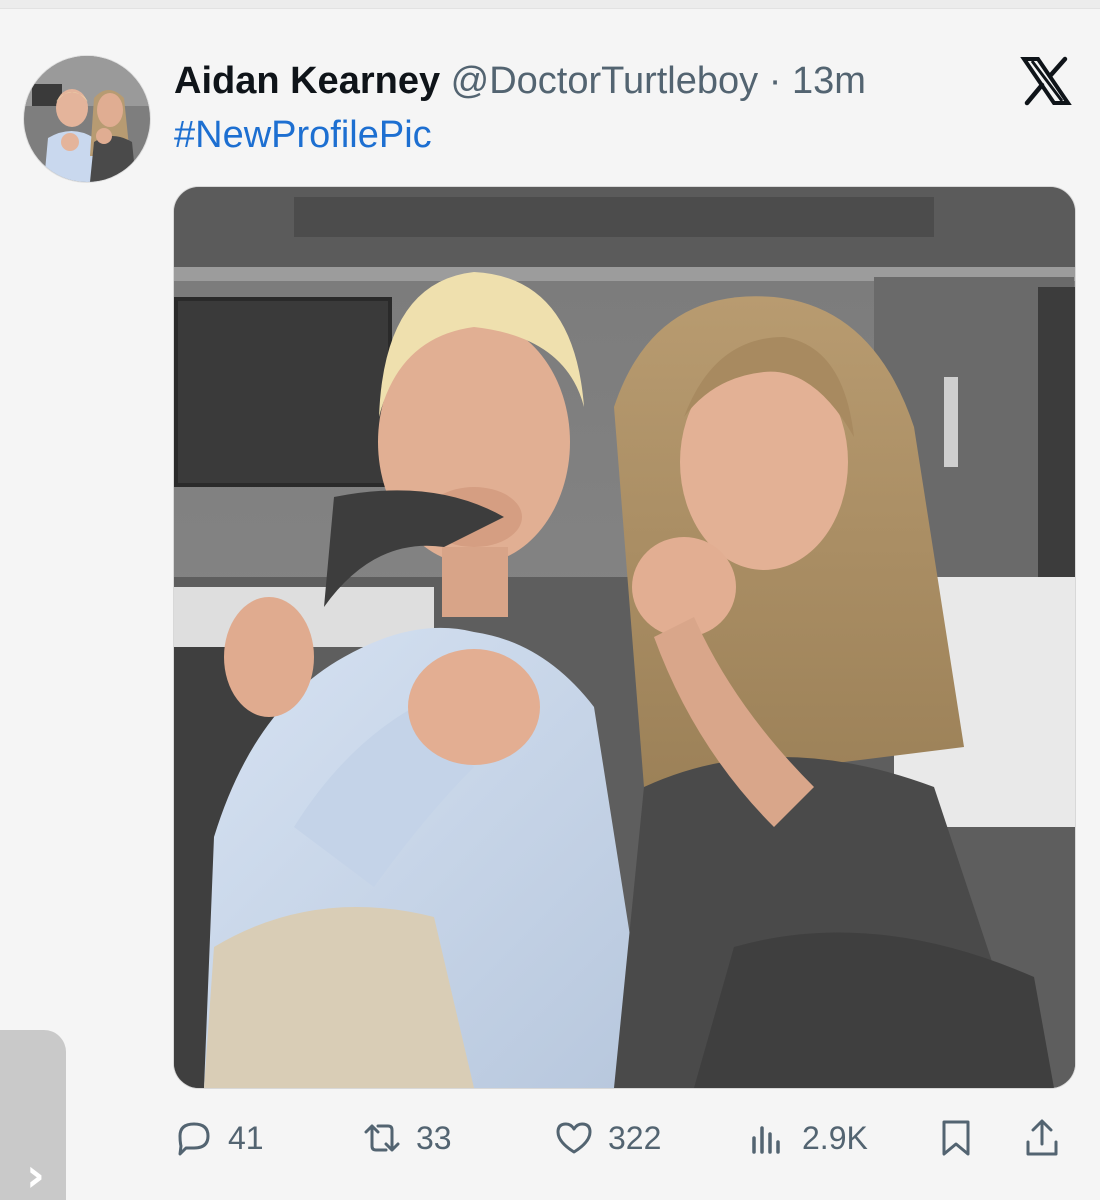 The image size is (1100, 1200). I want to click on share-icon, so click(1042, 1137).